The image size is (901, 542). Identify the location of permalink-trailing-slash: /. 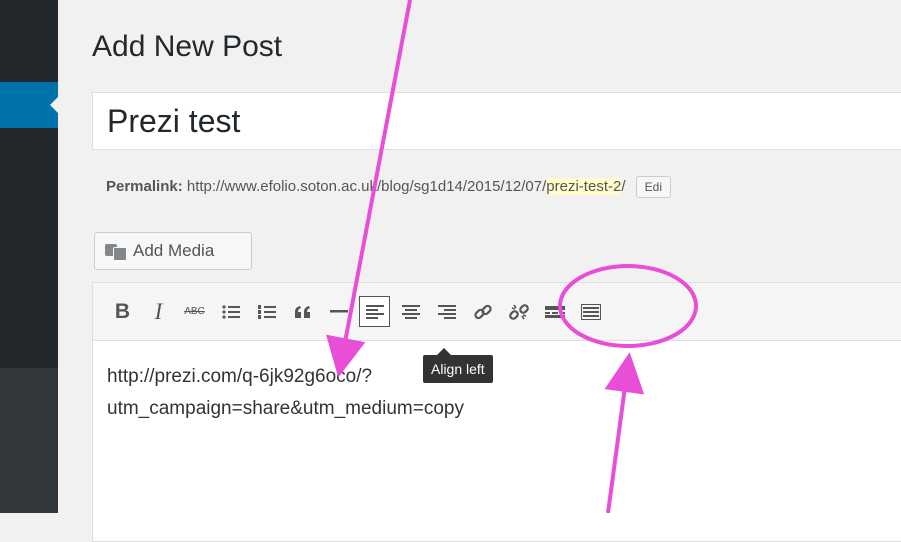
(623, 186).